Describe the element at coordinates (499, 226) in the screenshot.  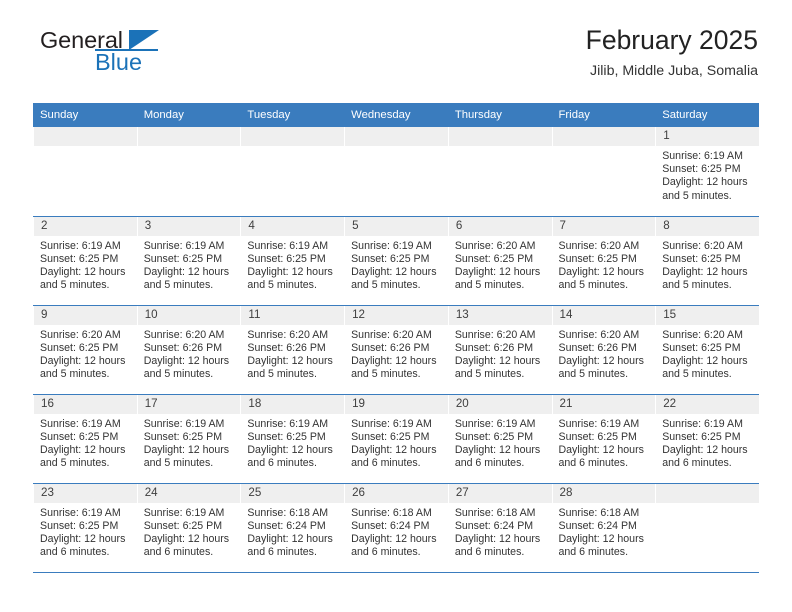
I see `day-number: 6` at that location.